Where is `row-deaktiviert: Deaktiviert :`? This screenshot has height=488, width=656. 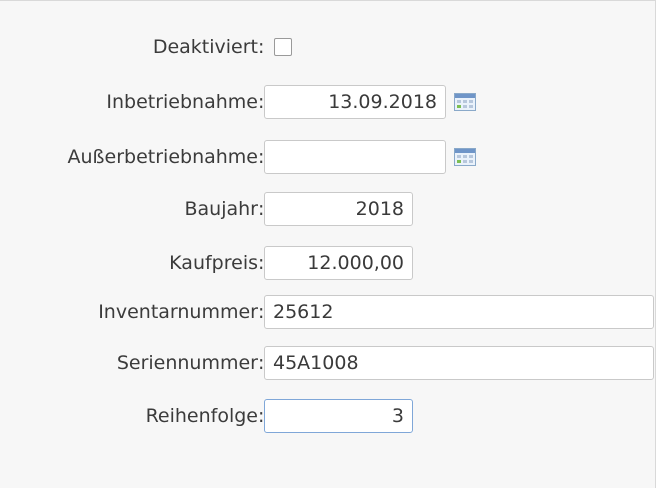
row-deaktiviert: Deaktiviert : is located at coordinates (328, 47).